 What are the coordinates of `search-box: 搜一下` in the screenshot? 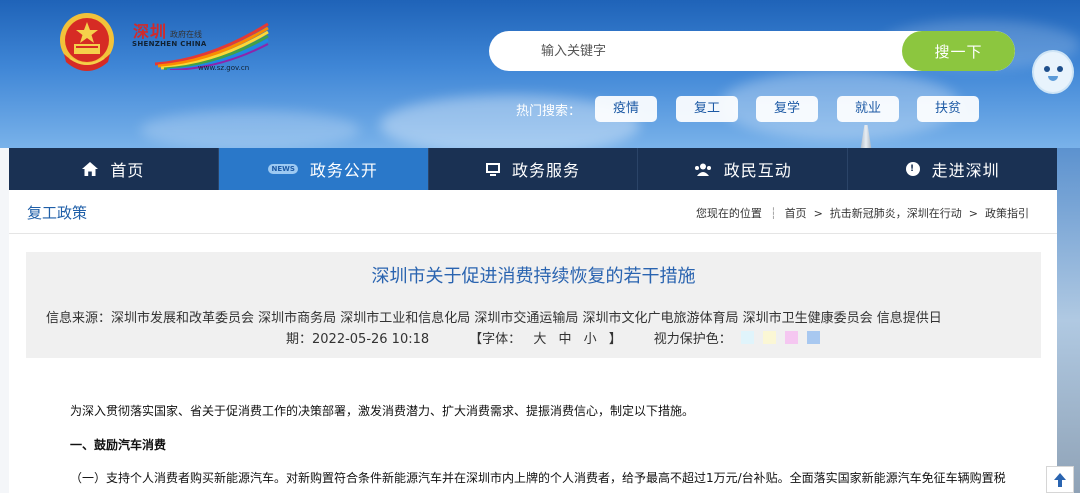 It's located at (752, 51).